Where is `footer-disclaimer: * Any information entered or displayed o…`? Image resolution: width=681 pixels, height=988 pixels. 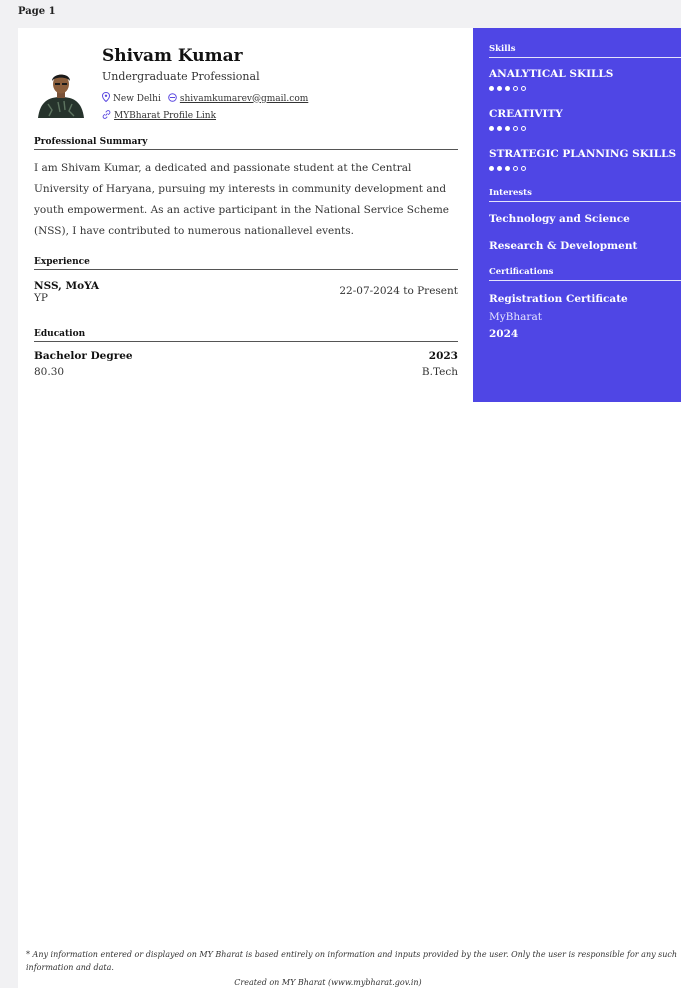
footer-disclaimer: * Any information entered or displayed o… is located at coordinates (352, 961).